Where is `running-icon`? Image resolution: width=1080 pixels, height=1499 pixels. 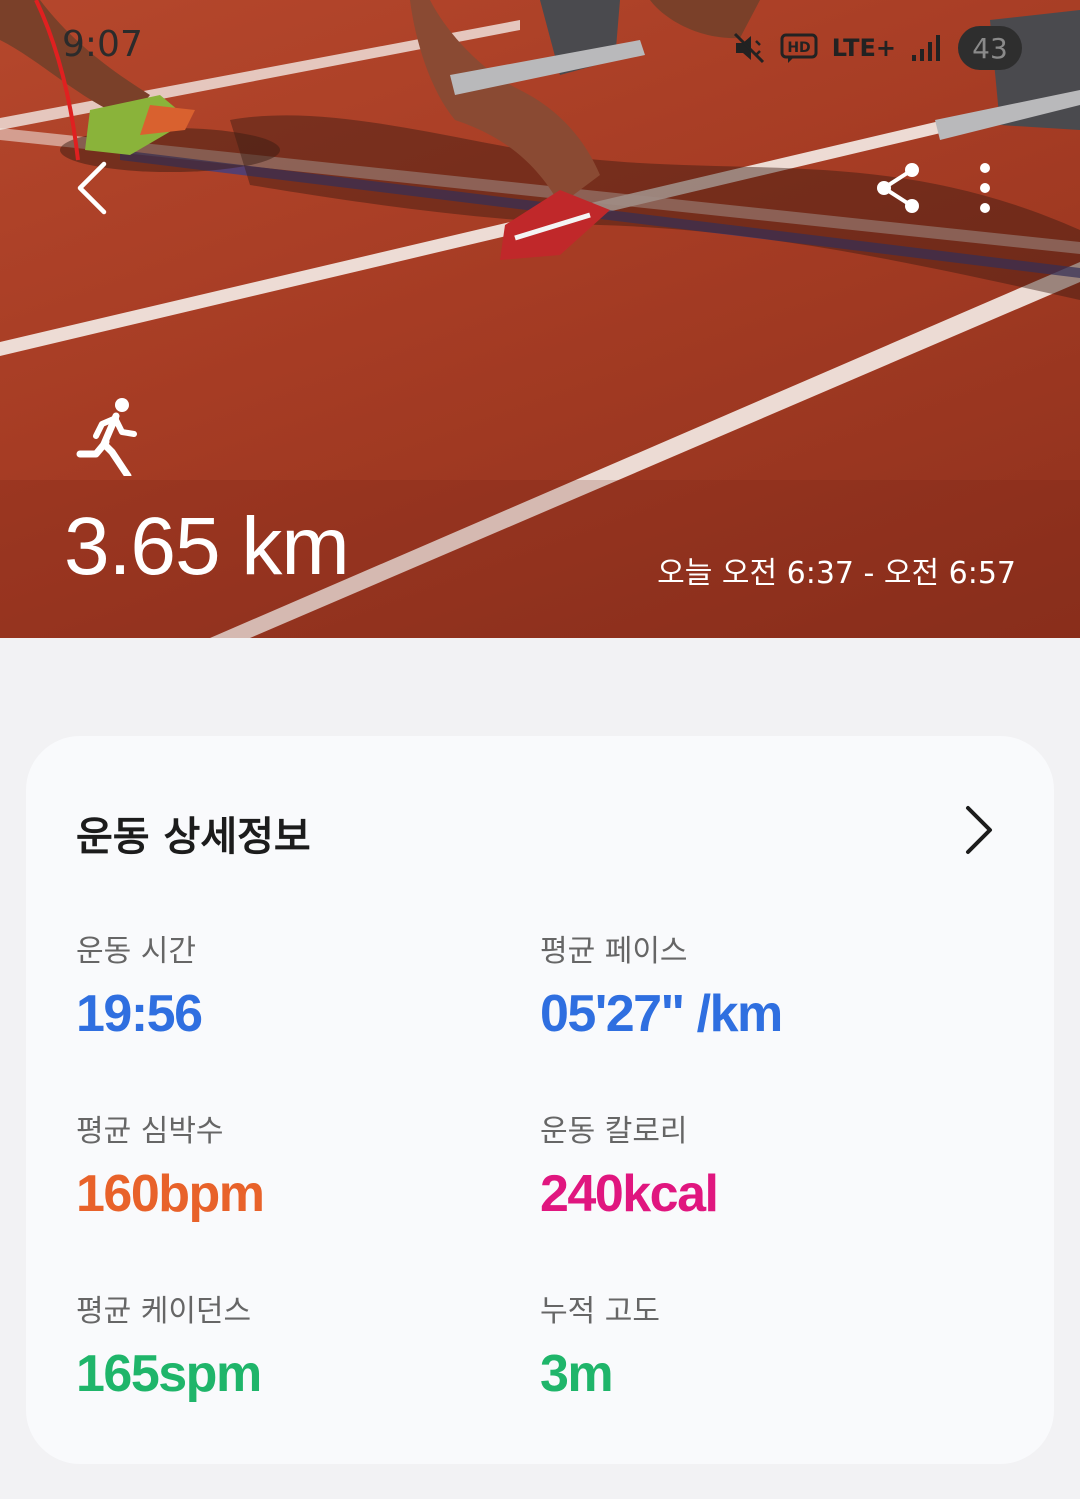 running-icon is located at coordinates (106, 437).